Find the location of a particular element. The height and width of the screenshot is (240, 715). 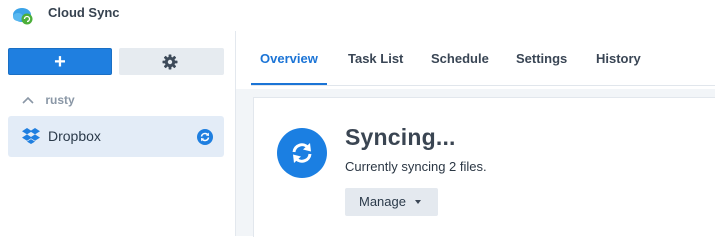

plus-icon: + is located at coordinates (60, 61).